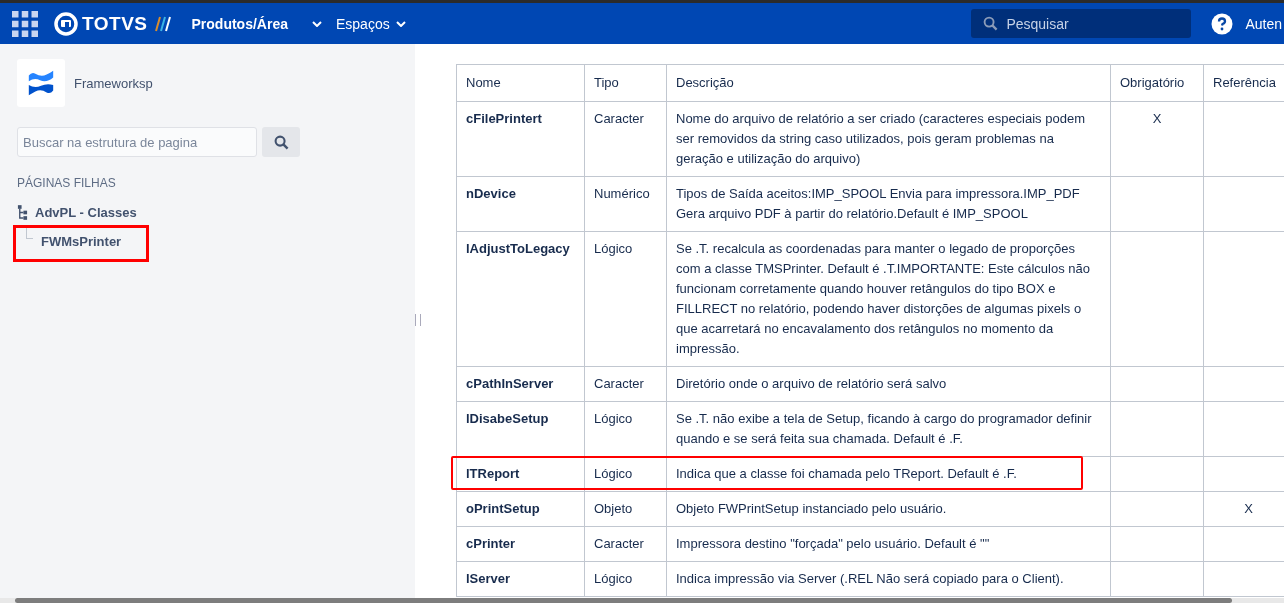 Image resolution: width=1284 pixels, height=603 pixels. What do you see at coordinates (81, 243) in the screenshot?
I see `tree-item: FWMsPrinter` at bounding box center [81, 243].